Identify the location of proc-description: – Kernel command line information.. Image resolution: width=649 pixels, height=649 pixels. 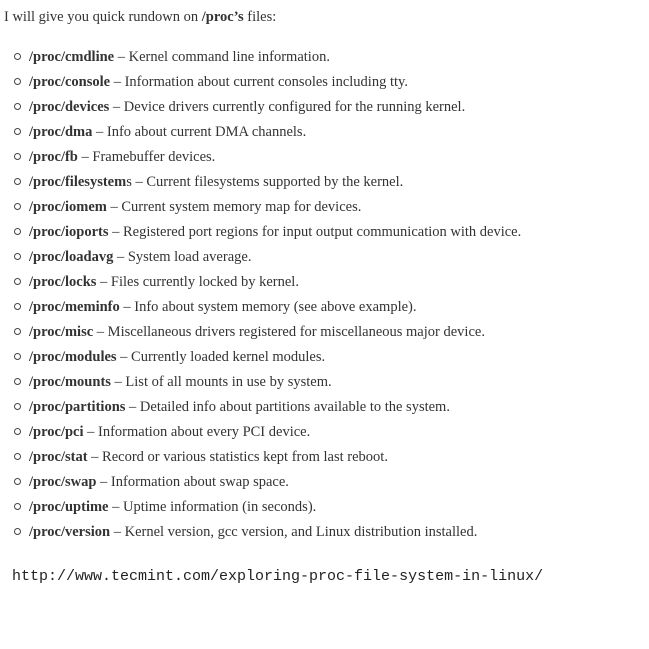
(222, 57).